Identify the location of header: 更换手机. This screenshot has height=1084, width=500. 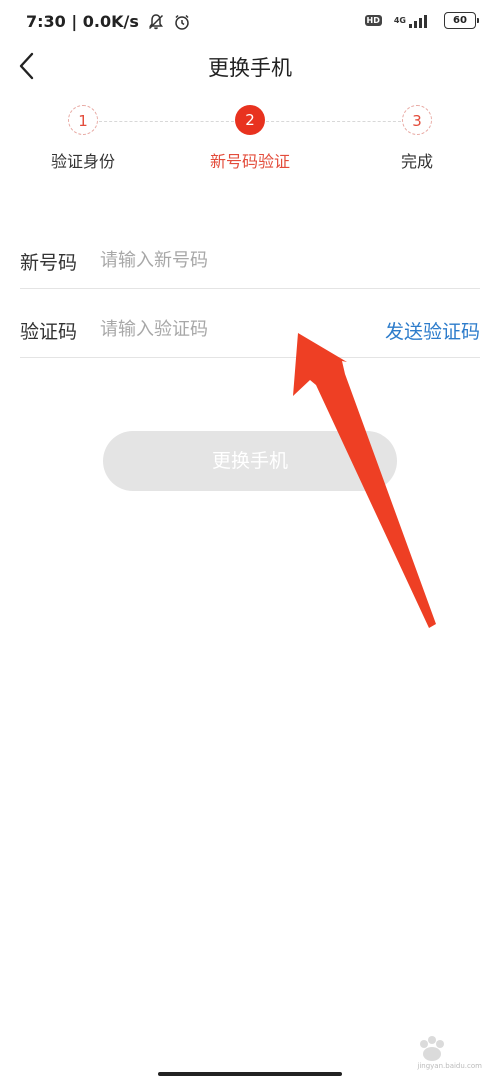
(250, 66).